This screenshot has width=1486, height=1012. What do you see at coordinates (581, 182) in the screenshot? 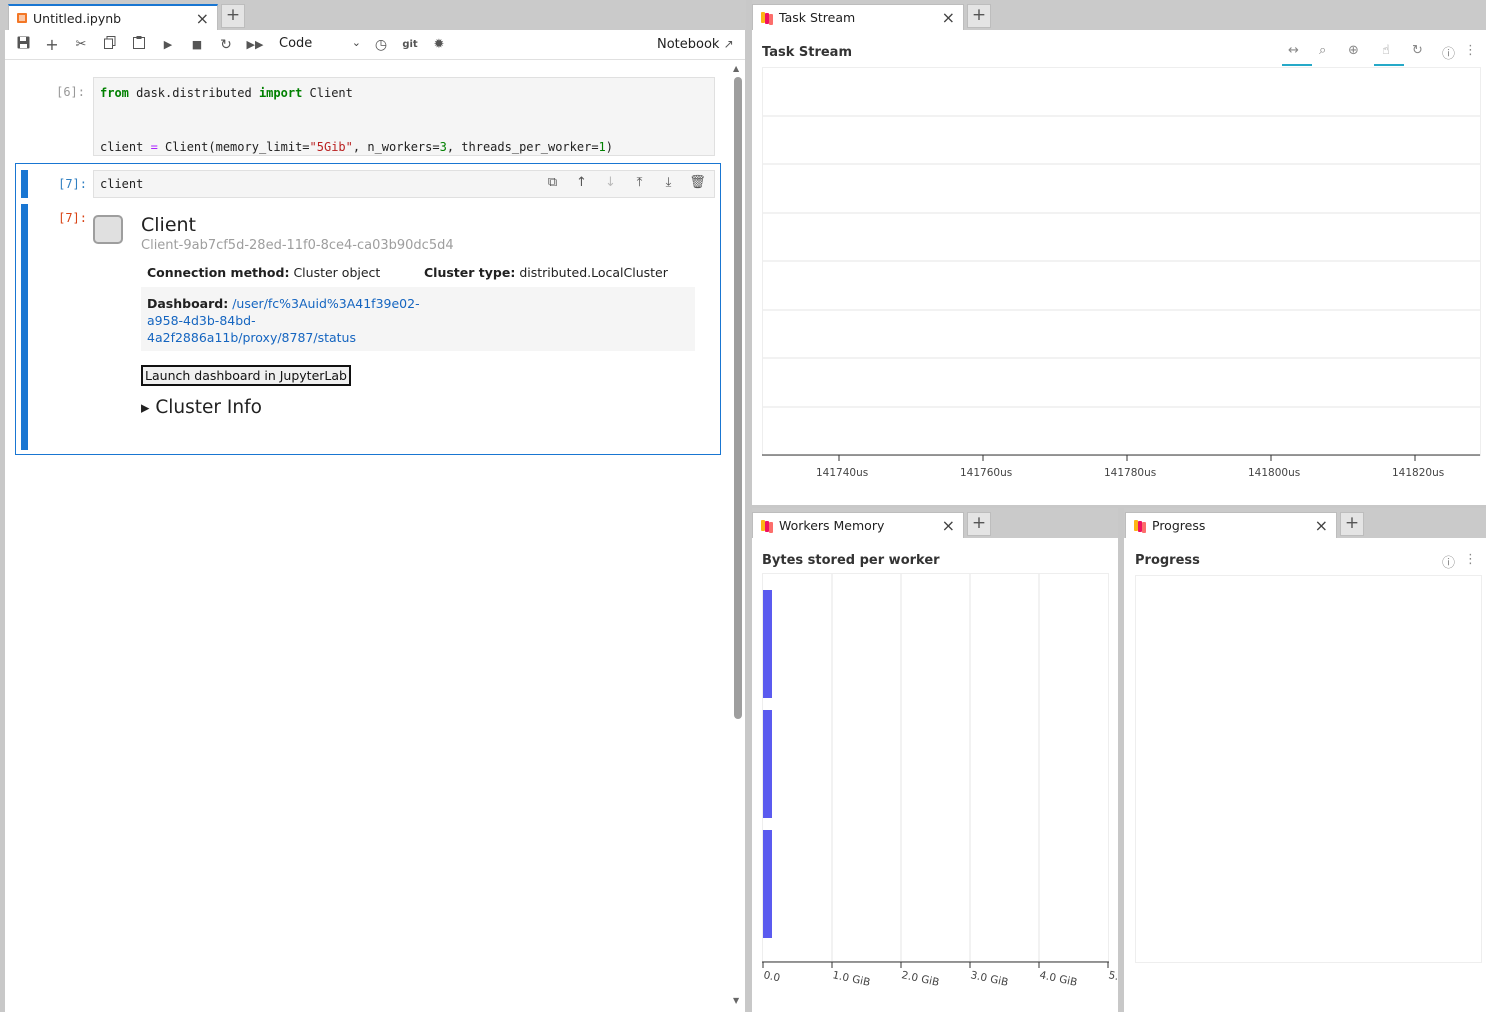
I see `move-up-icon: ↑` at bounding box center [581, 182].